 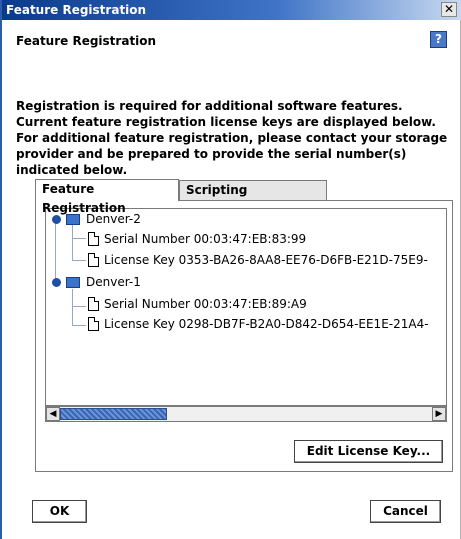 What do you see at coordinates (253, 197) in the screenshot?
I see `tab-scripting-evaluation: Scripting Evaluation` at bounding box center [253, 197].